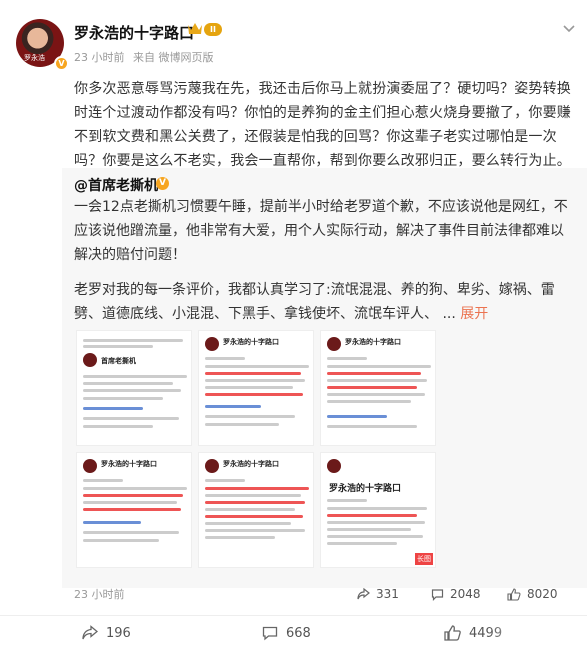  What do you see at coordinates (424, 559) in the screenshot?
I see `long-image-tag: 长图` at bounding box center [424, 559].